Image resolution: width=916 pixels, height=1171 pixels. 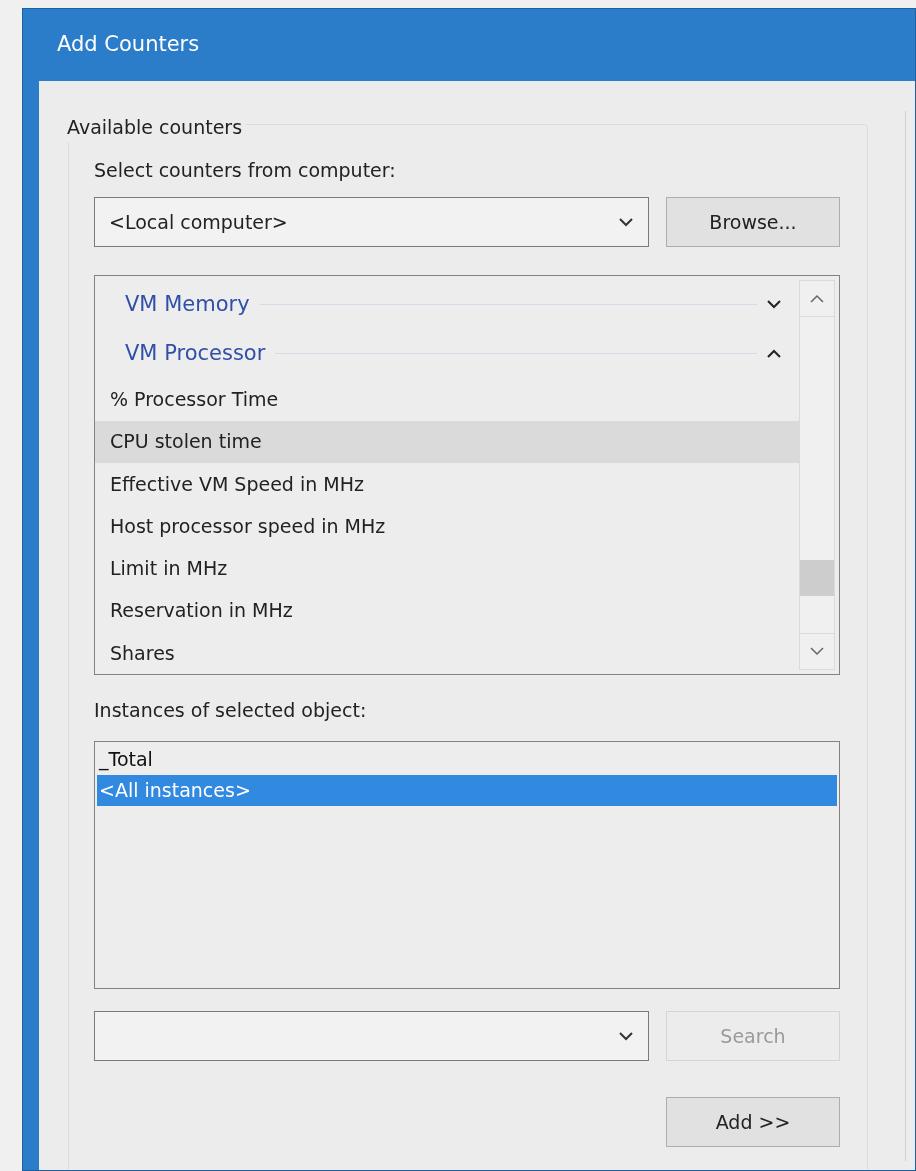 I want to click on counter-item: Shares, so click(x=447, y=652).